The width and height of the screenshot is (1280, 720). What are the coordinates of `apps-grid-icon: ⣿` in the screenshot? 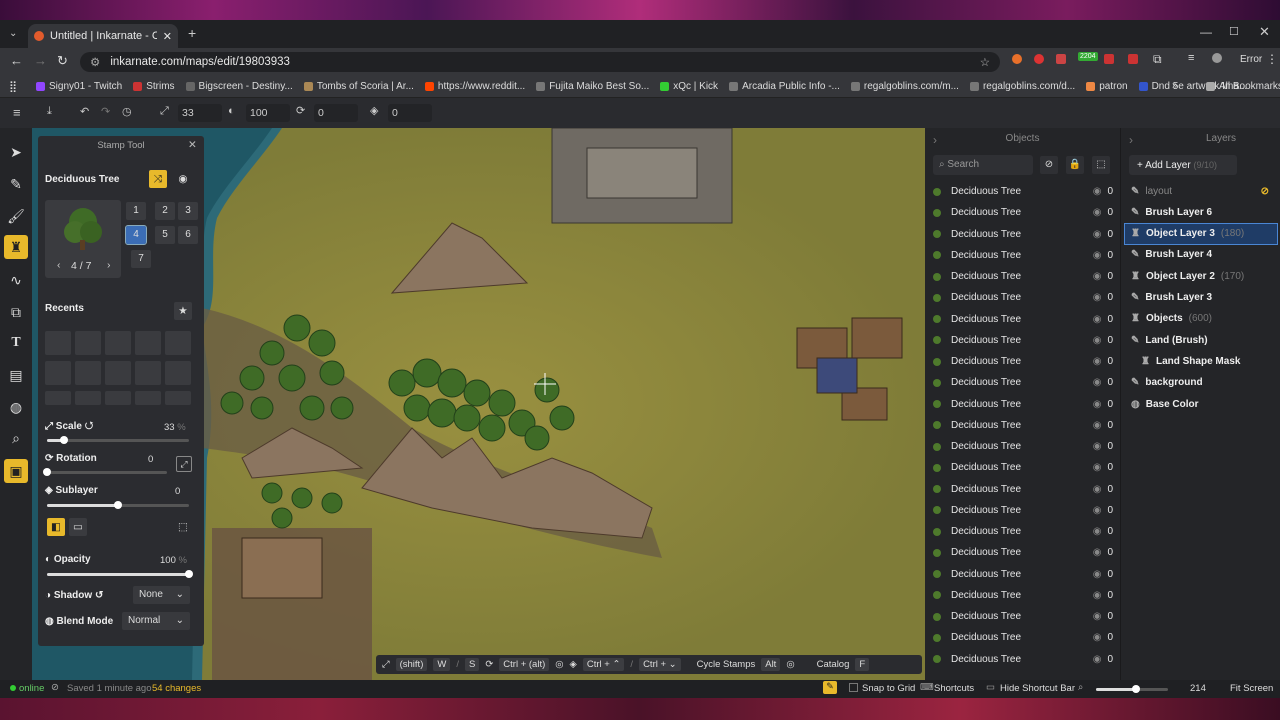 It's located at (13, 86).